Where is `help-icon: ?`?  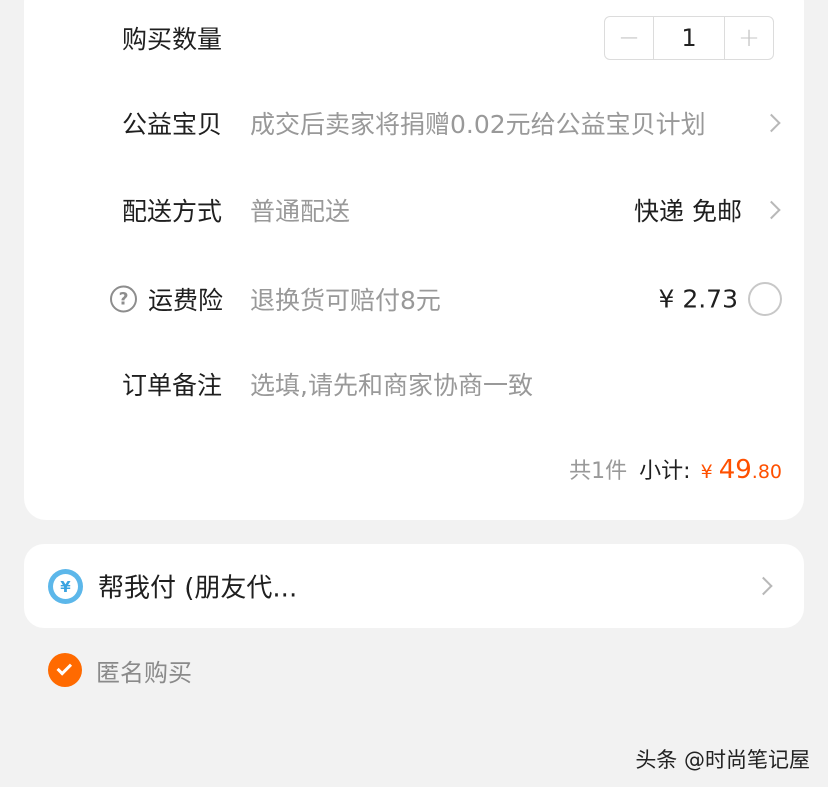 help-icon: ? is located at coordinates (123, 299).